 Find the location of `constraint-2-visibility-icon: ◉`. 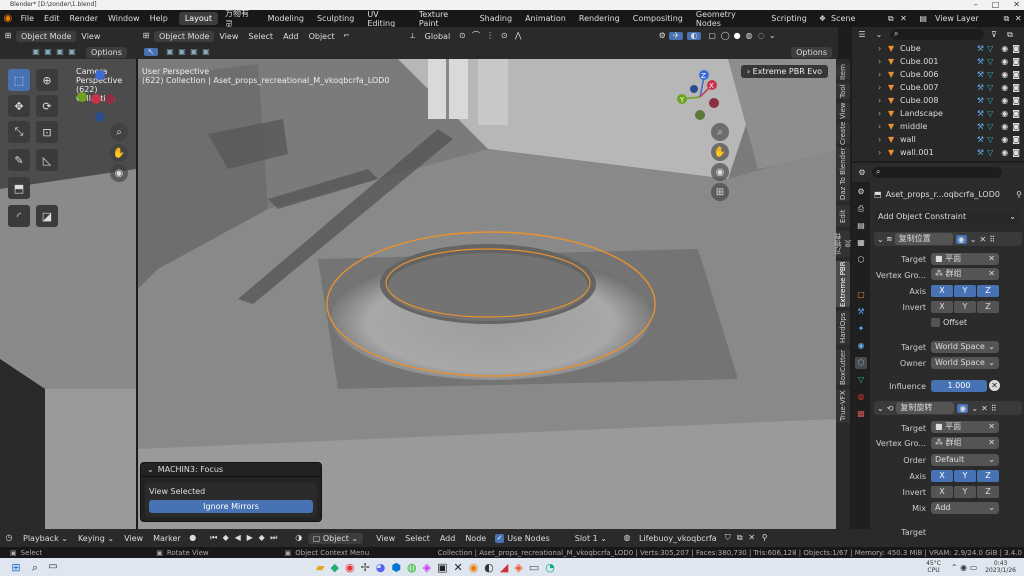

constraint-2-visibility-icon: ◉ is located at coordinates (963, 408).